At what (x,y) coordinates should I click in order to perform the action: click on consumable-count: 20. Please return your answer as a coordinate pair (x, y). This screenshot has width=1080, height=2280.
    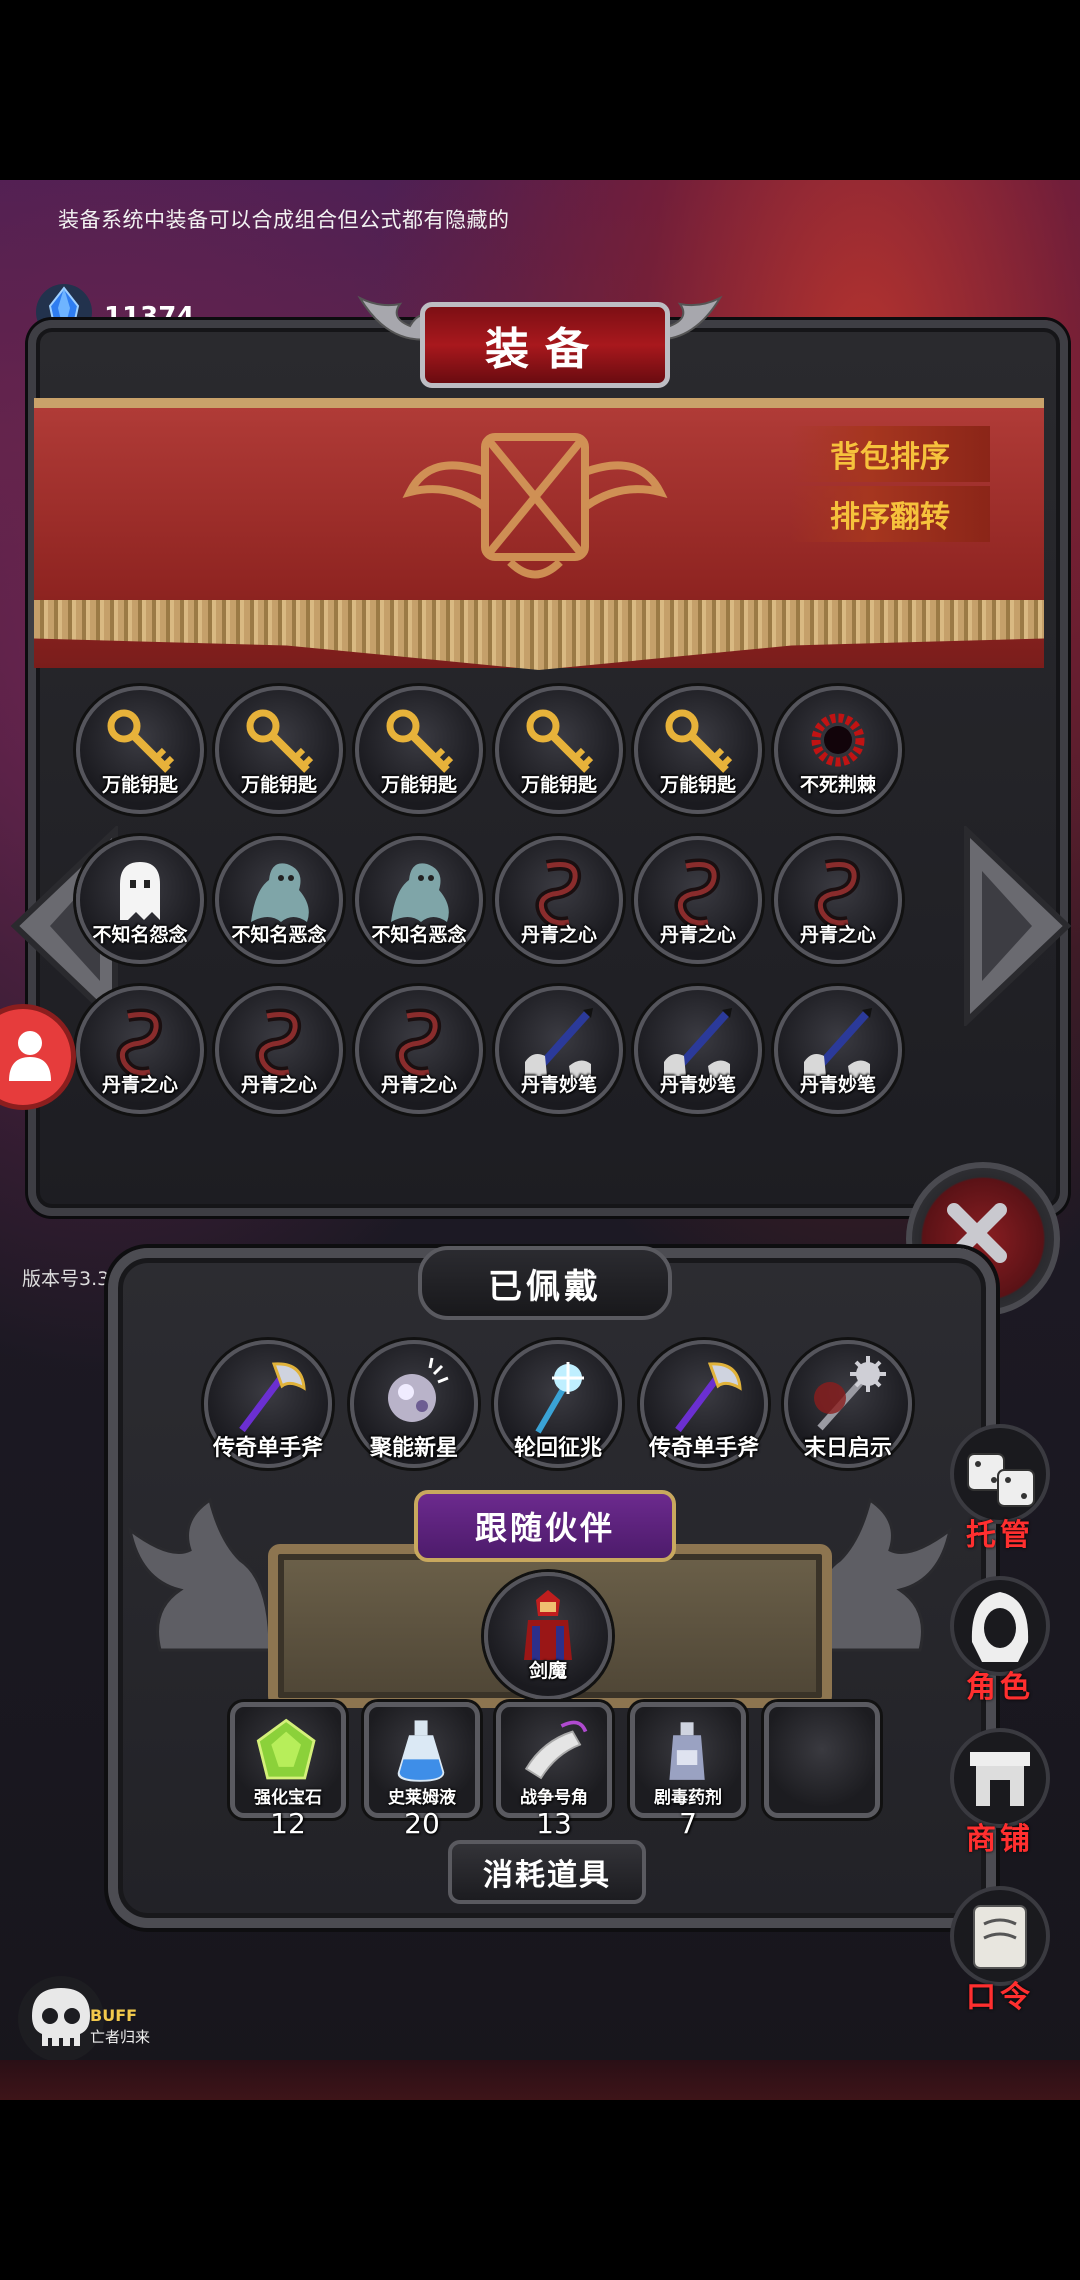
    Looking at the image, I should click on (422, 1823).